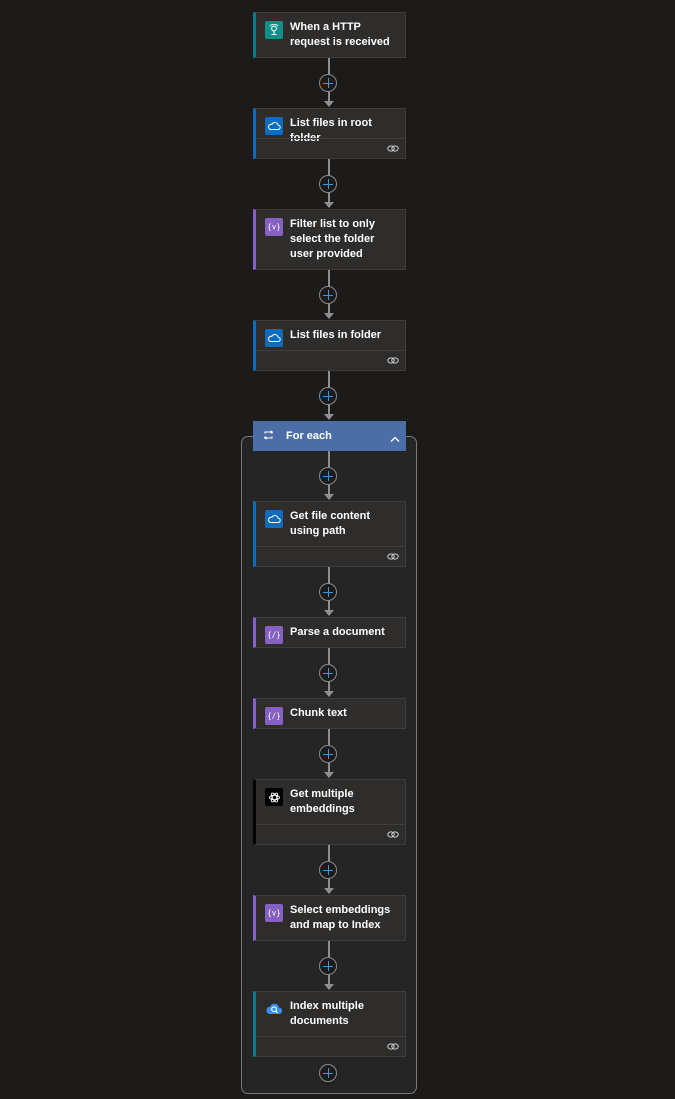 This screenshot has height=1099, width=675. Describe the element at coordinates (340, 917) in the screenshot. I see `card-title: Select embeddings and map to Index` at that location.